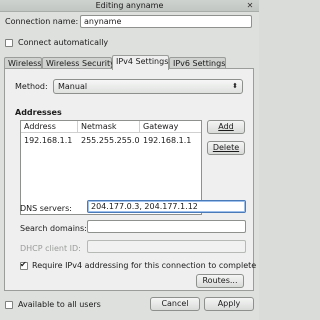  Describe the element at coordinates (63, 42) in the screenshot. I see `connect-automatically-label: Connect automatically` at that location.